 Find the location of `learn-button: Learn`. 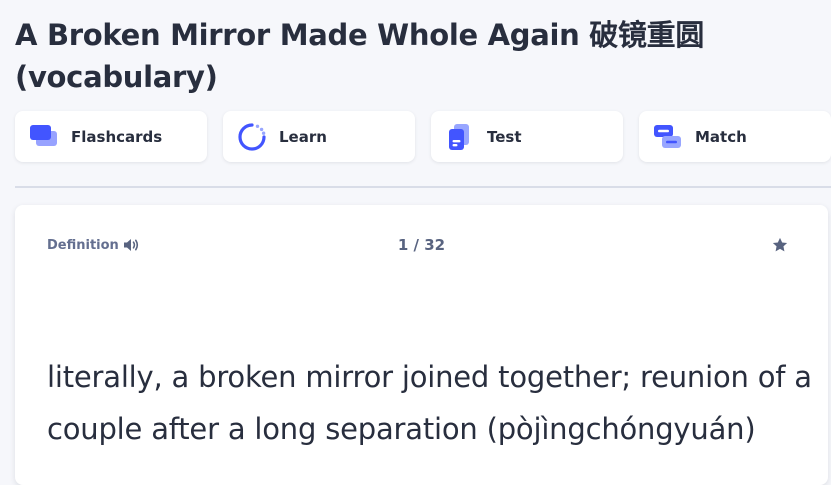

learn-button: Learn is located at coordinates (319, 136).